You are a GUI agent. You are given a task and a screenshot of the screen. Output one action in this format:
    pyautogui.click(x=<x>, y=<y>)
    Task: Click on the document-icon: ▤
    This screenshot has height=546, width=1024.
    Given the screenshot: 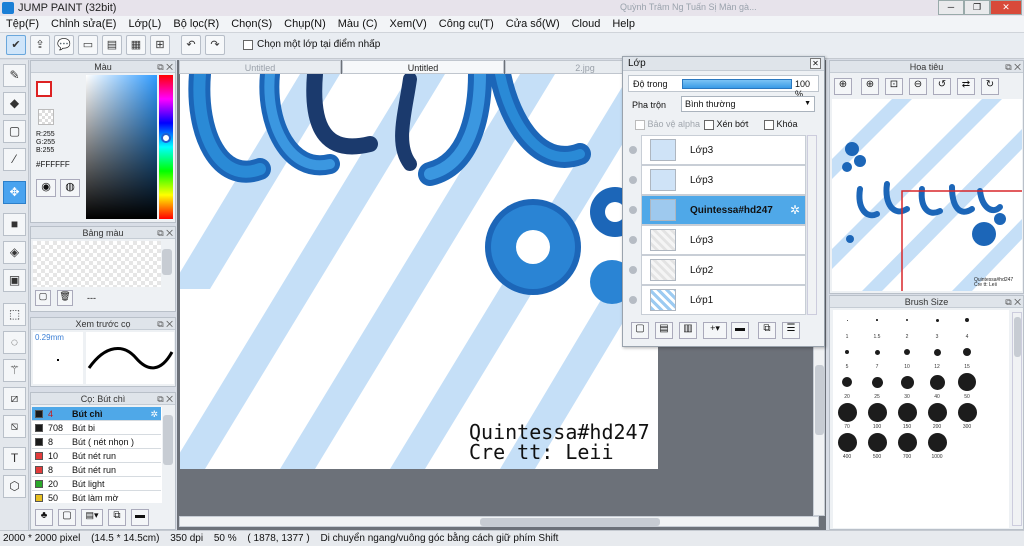 What is the action you would take?
    pyautogui.click(x=112, y=45)
    